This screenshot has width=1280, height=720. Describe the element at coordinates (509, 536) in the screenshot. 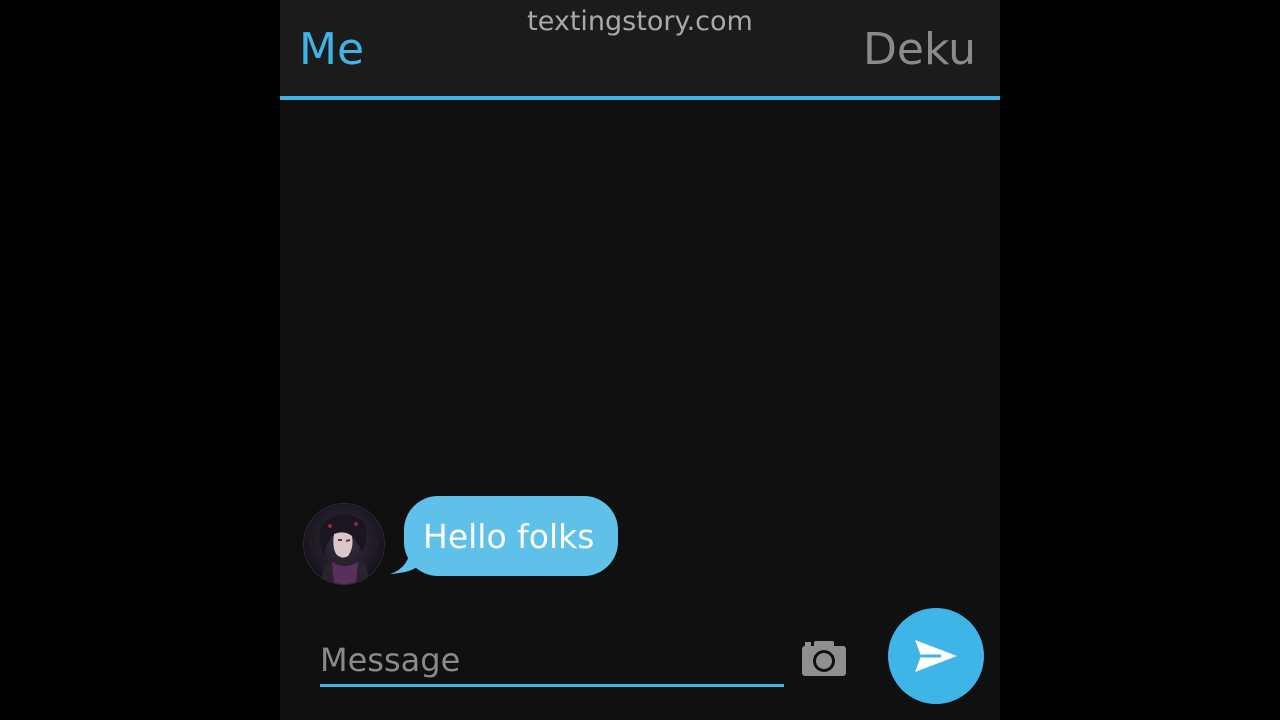

I see `message-text: Hello folks` at that location.